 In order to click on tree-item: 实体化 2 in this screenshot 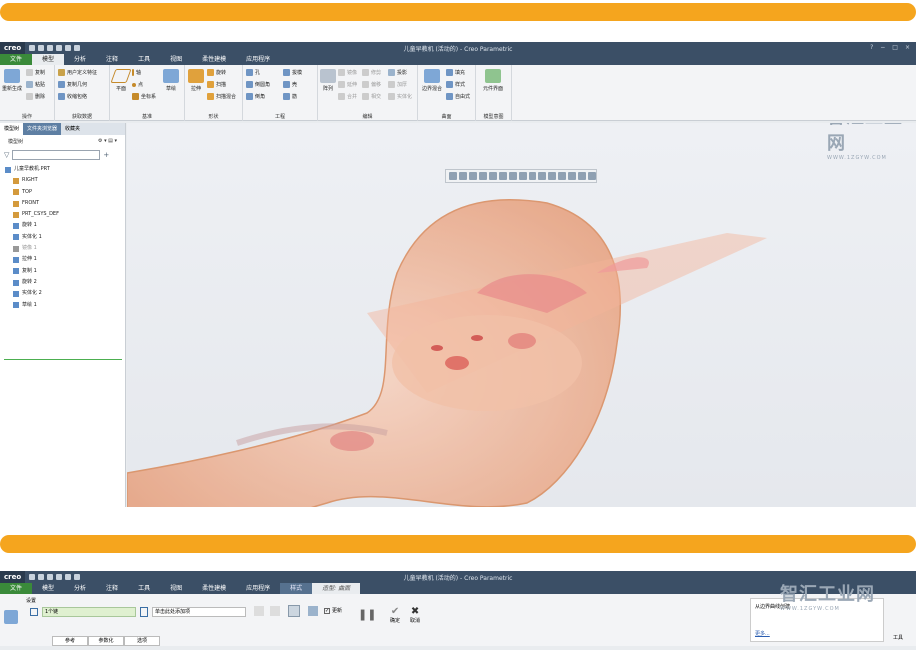, I will do `click(62, 293)`.